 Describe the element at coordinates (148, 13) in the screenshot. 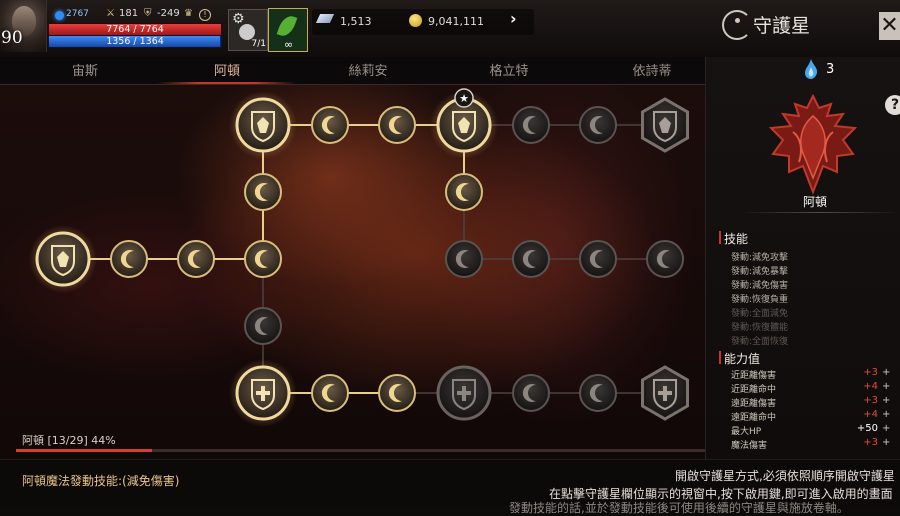

I see `helmet-icon: ⛨` at that location.